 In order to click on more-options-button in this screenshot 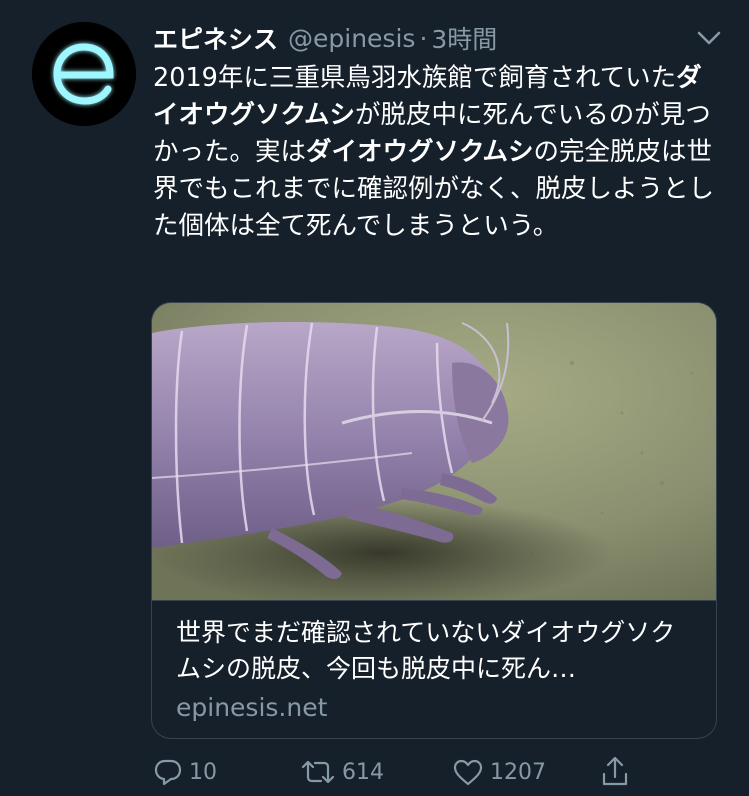, I will do `click(709, 38)`.